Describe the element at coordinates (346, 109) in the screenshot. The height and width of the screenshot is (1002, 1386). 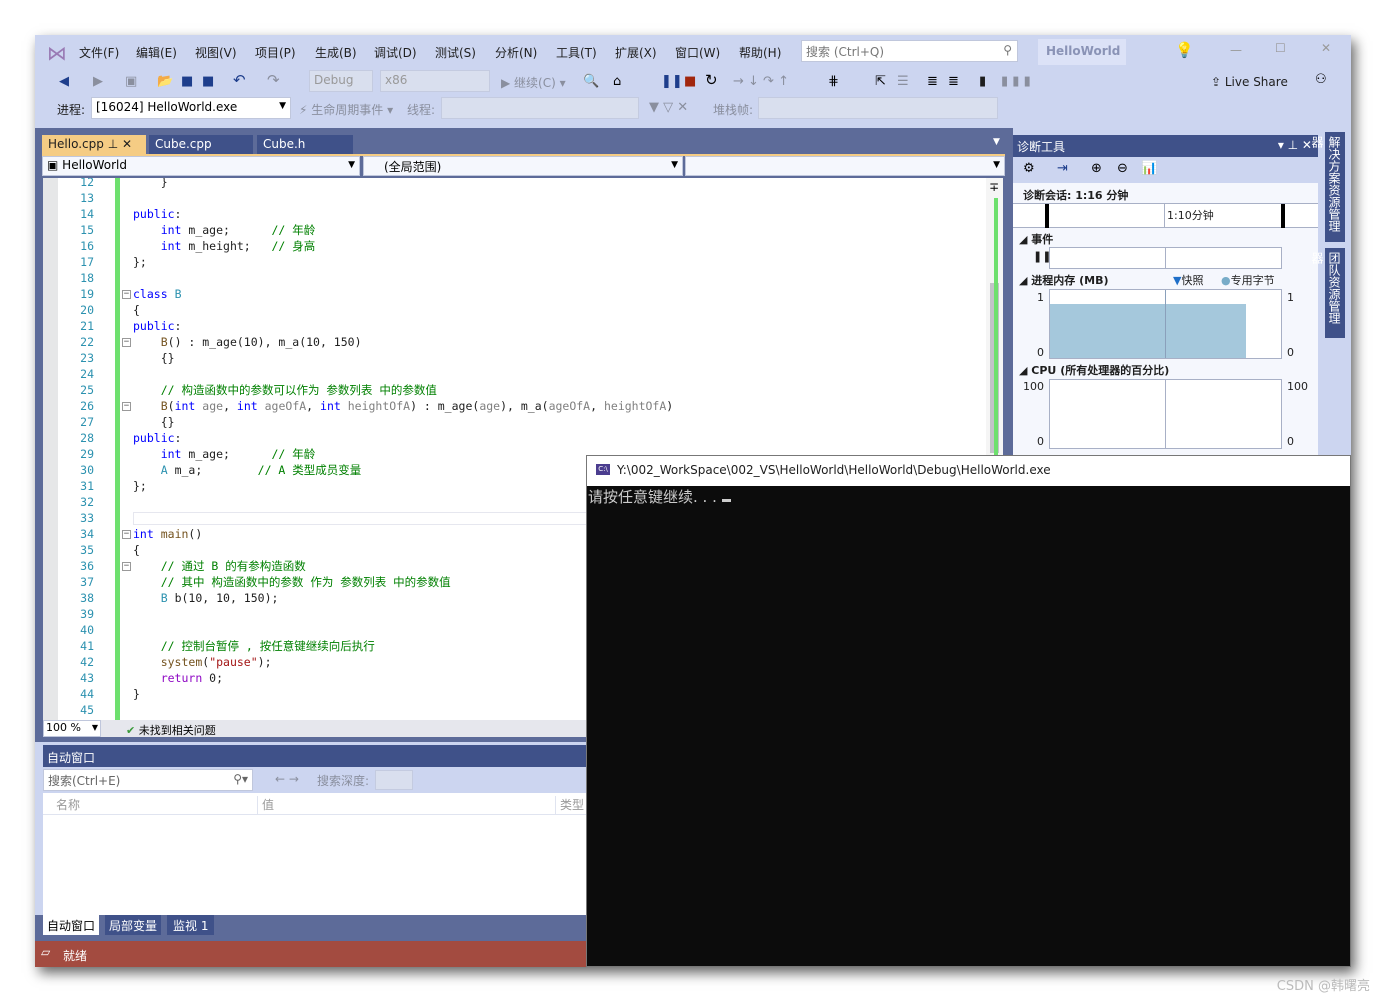
I see `lifecycle-events-button: ⚡ 生命周期事件 ▾` at that location.